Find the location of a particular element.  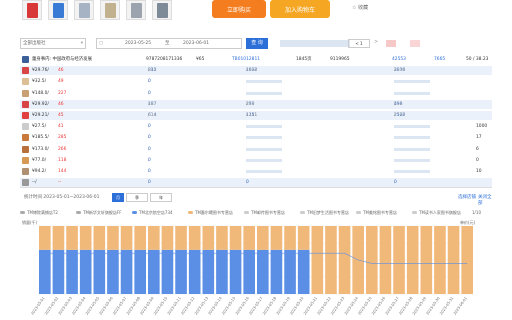

table-row: ¥32.5/49 0/ is located at coordinates (256, 81).